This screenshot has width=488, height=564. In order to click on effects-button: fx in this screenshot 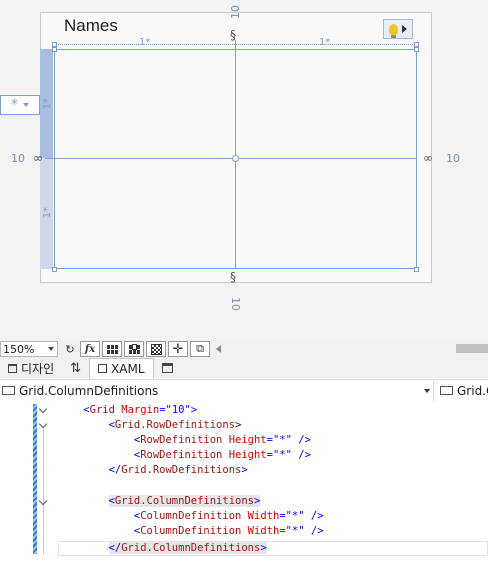, I will do `click(90, 349)`.